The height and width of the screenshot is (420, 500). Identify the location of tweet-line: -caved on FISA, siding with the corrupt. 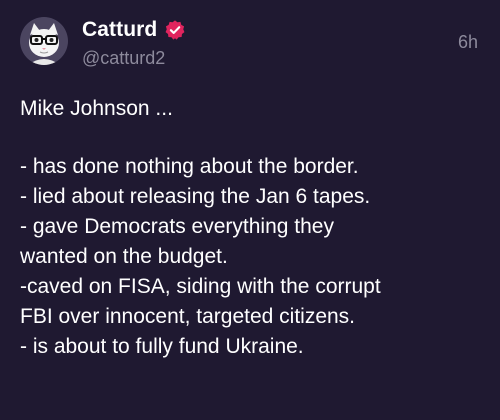
(200, 286).